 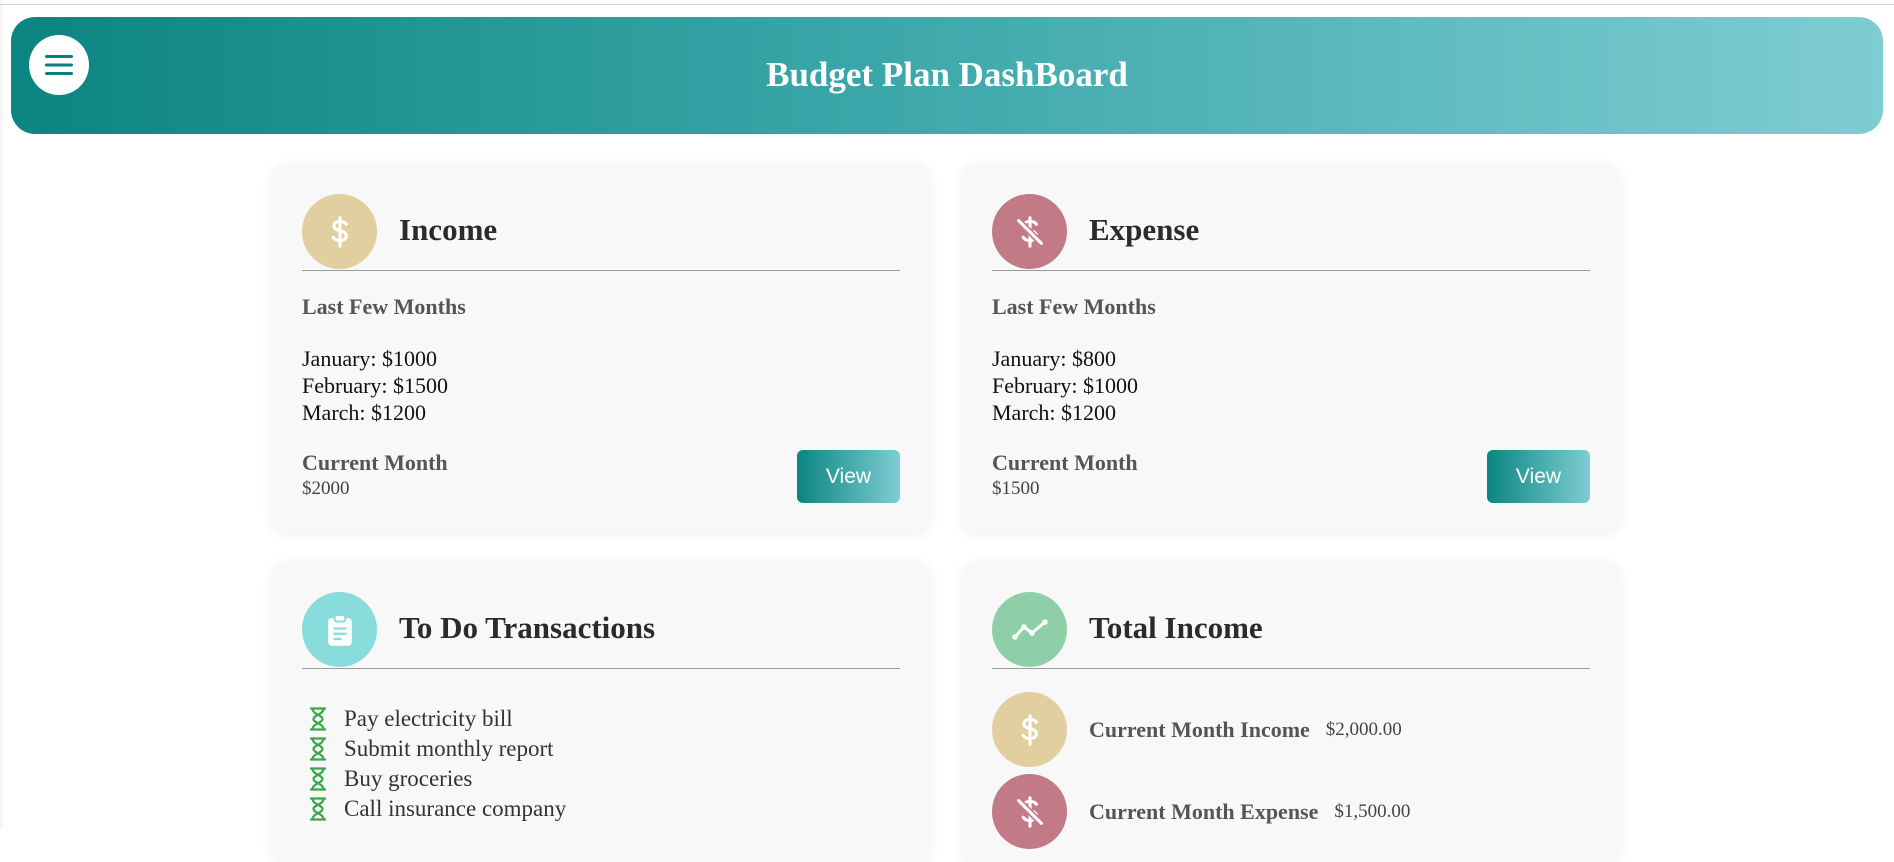 I want to click on total-income-card-header: Total Income, so click(x=1291, y=630).